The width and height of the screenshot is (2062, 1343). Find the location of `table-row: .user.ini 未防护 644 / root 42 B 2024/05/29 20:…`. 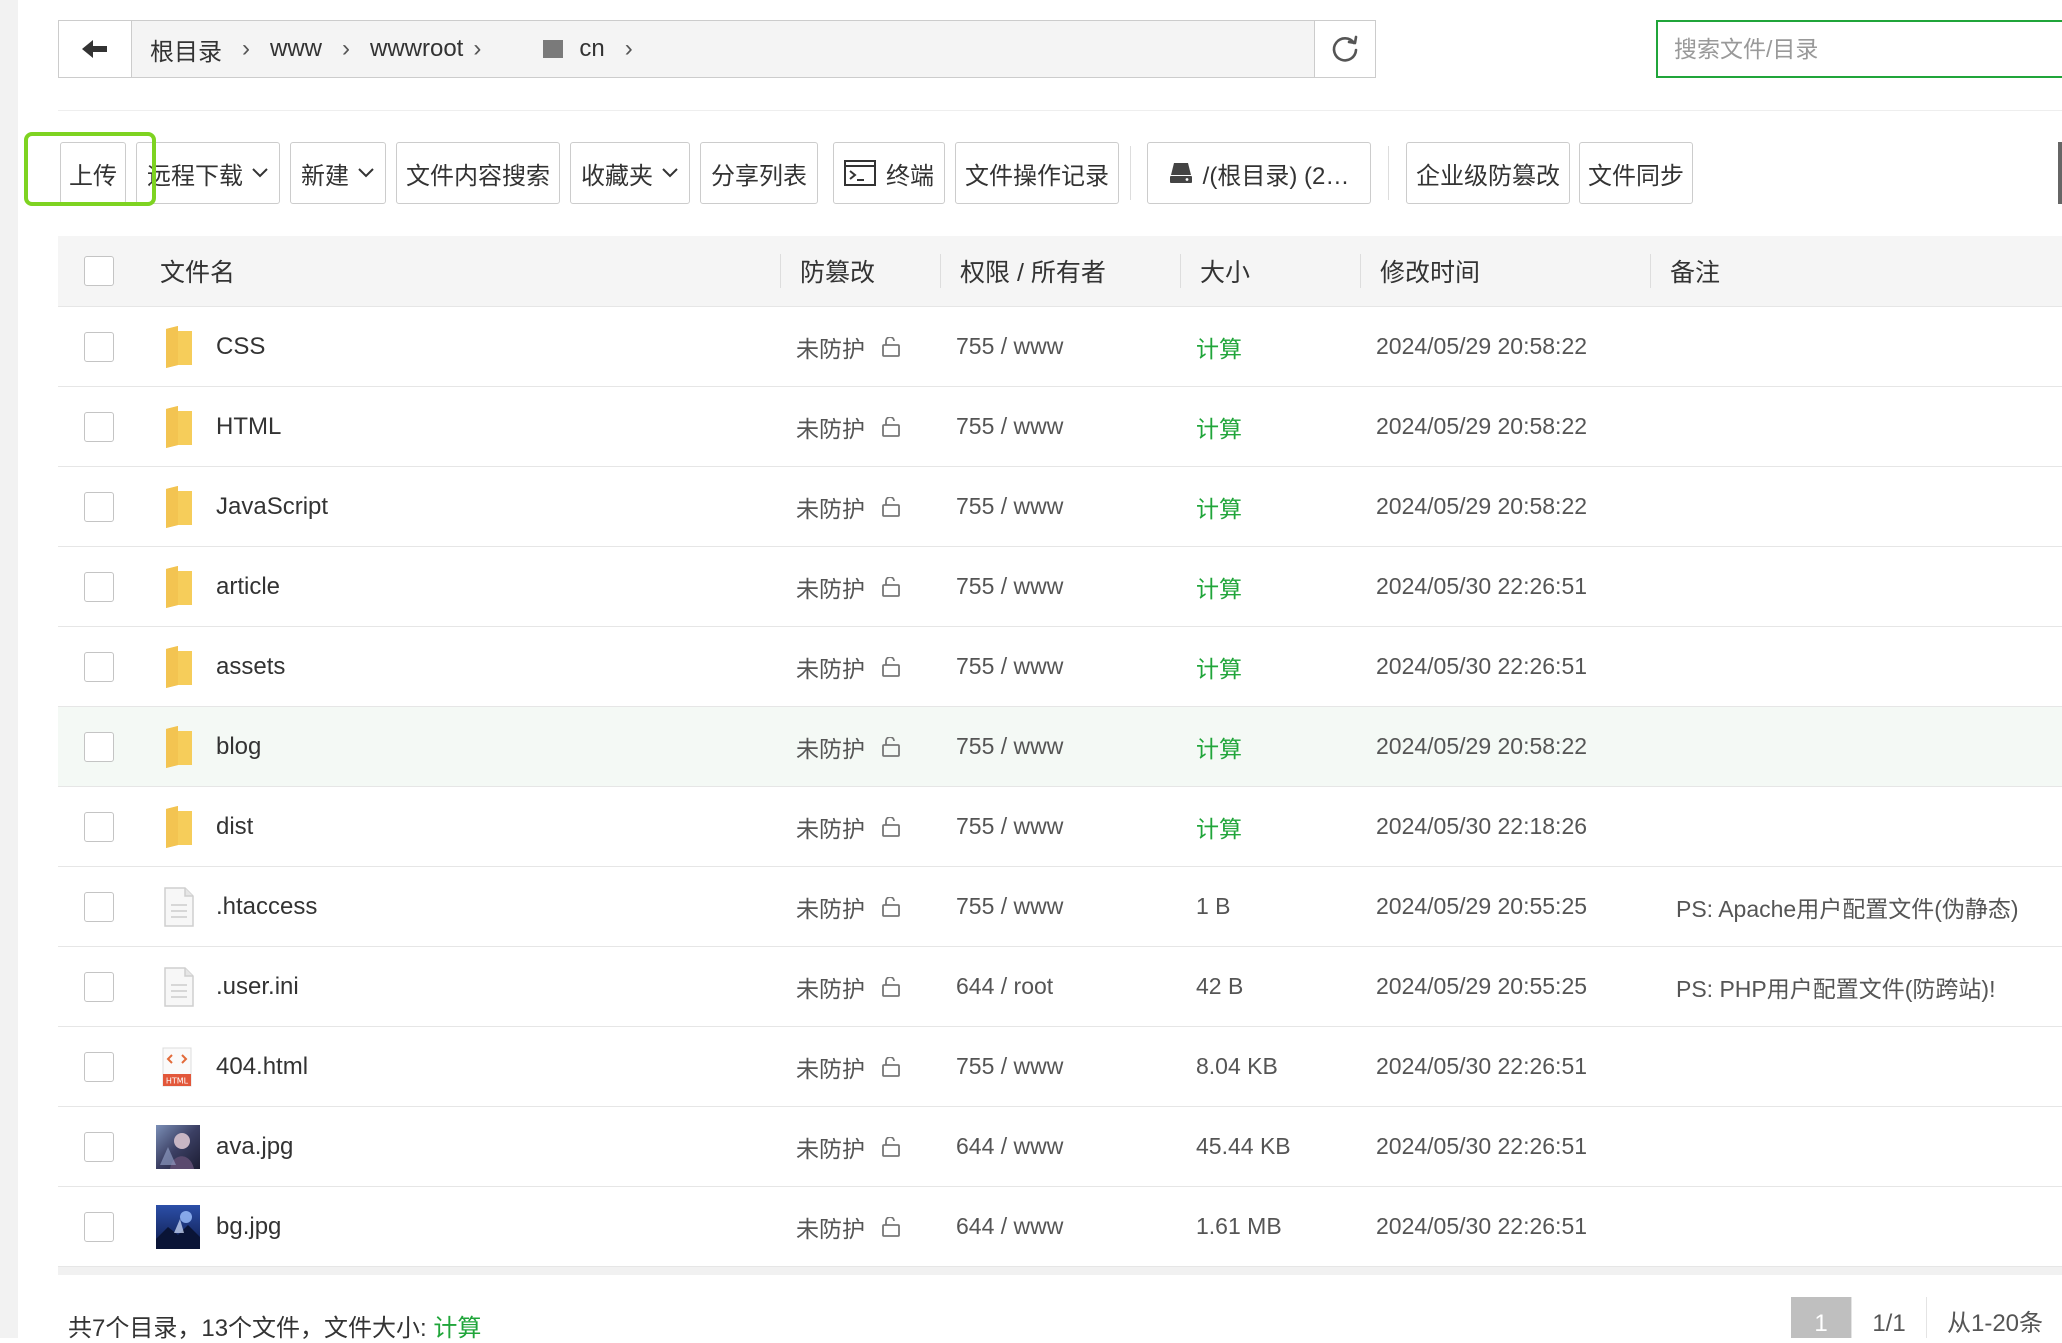

table-row: .user.ini 未防护 644 / root 42 B 2024/05/29 20:… is located at coordinates (1060, 987).